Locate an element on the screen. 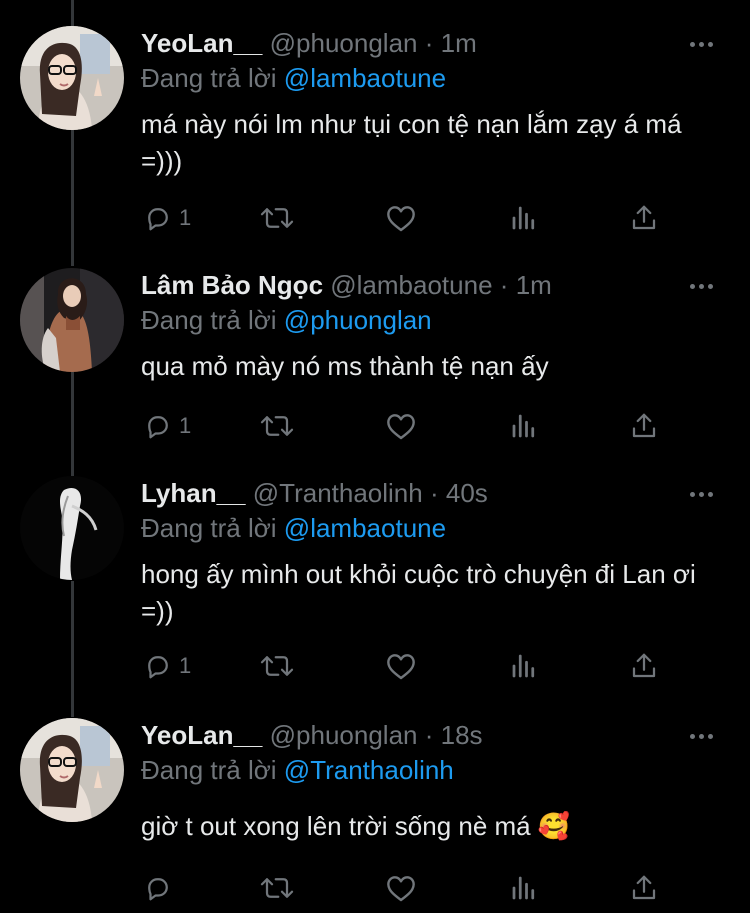 The height and width of the screenshot is (913, 750). action-bar is located at coordinates (411, 888).